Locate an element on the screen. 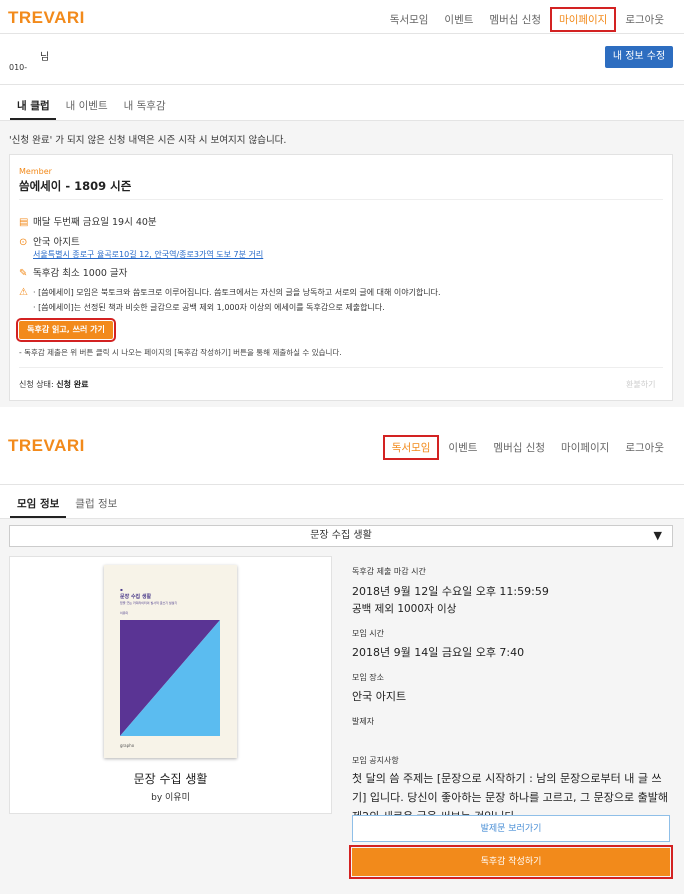 The height and width of the screenshot is (894, 684). cover-publisher: grapho is located at coordinates (127, 745).